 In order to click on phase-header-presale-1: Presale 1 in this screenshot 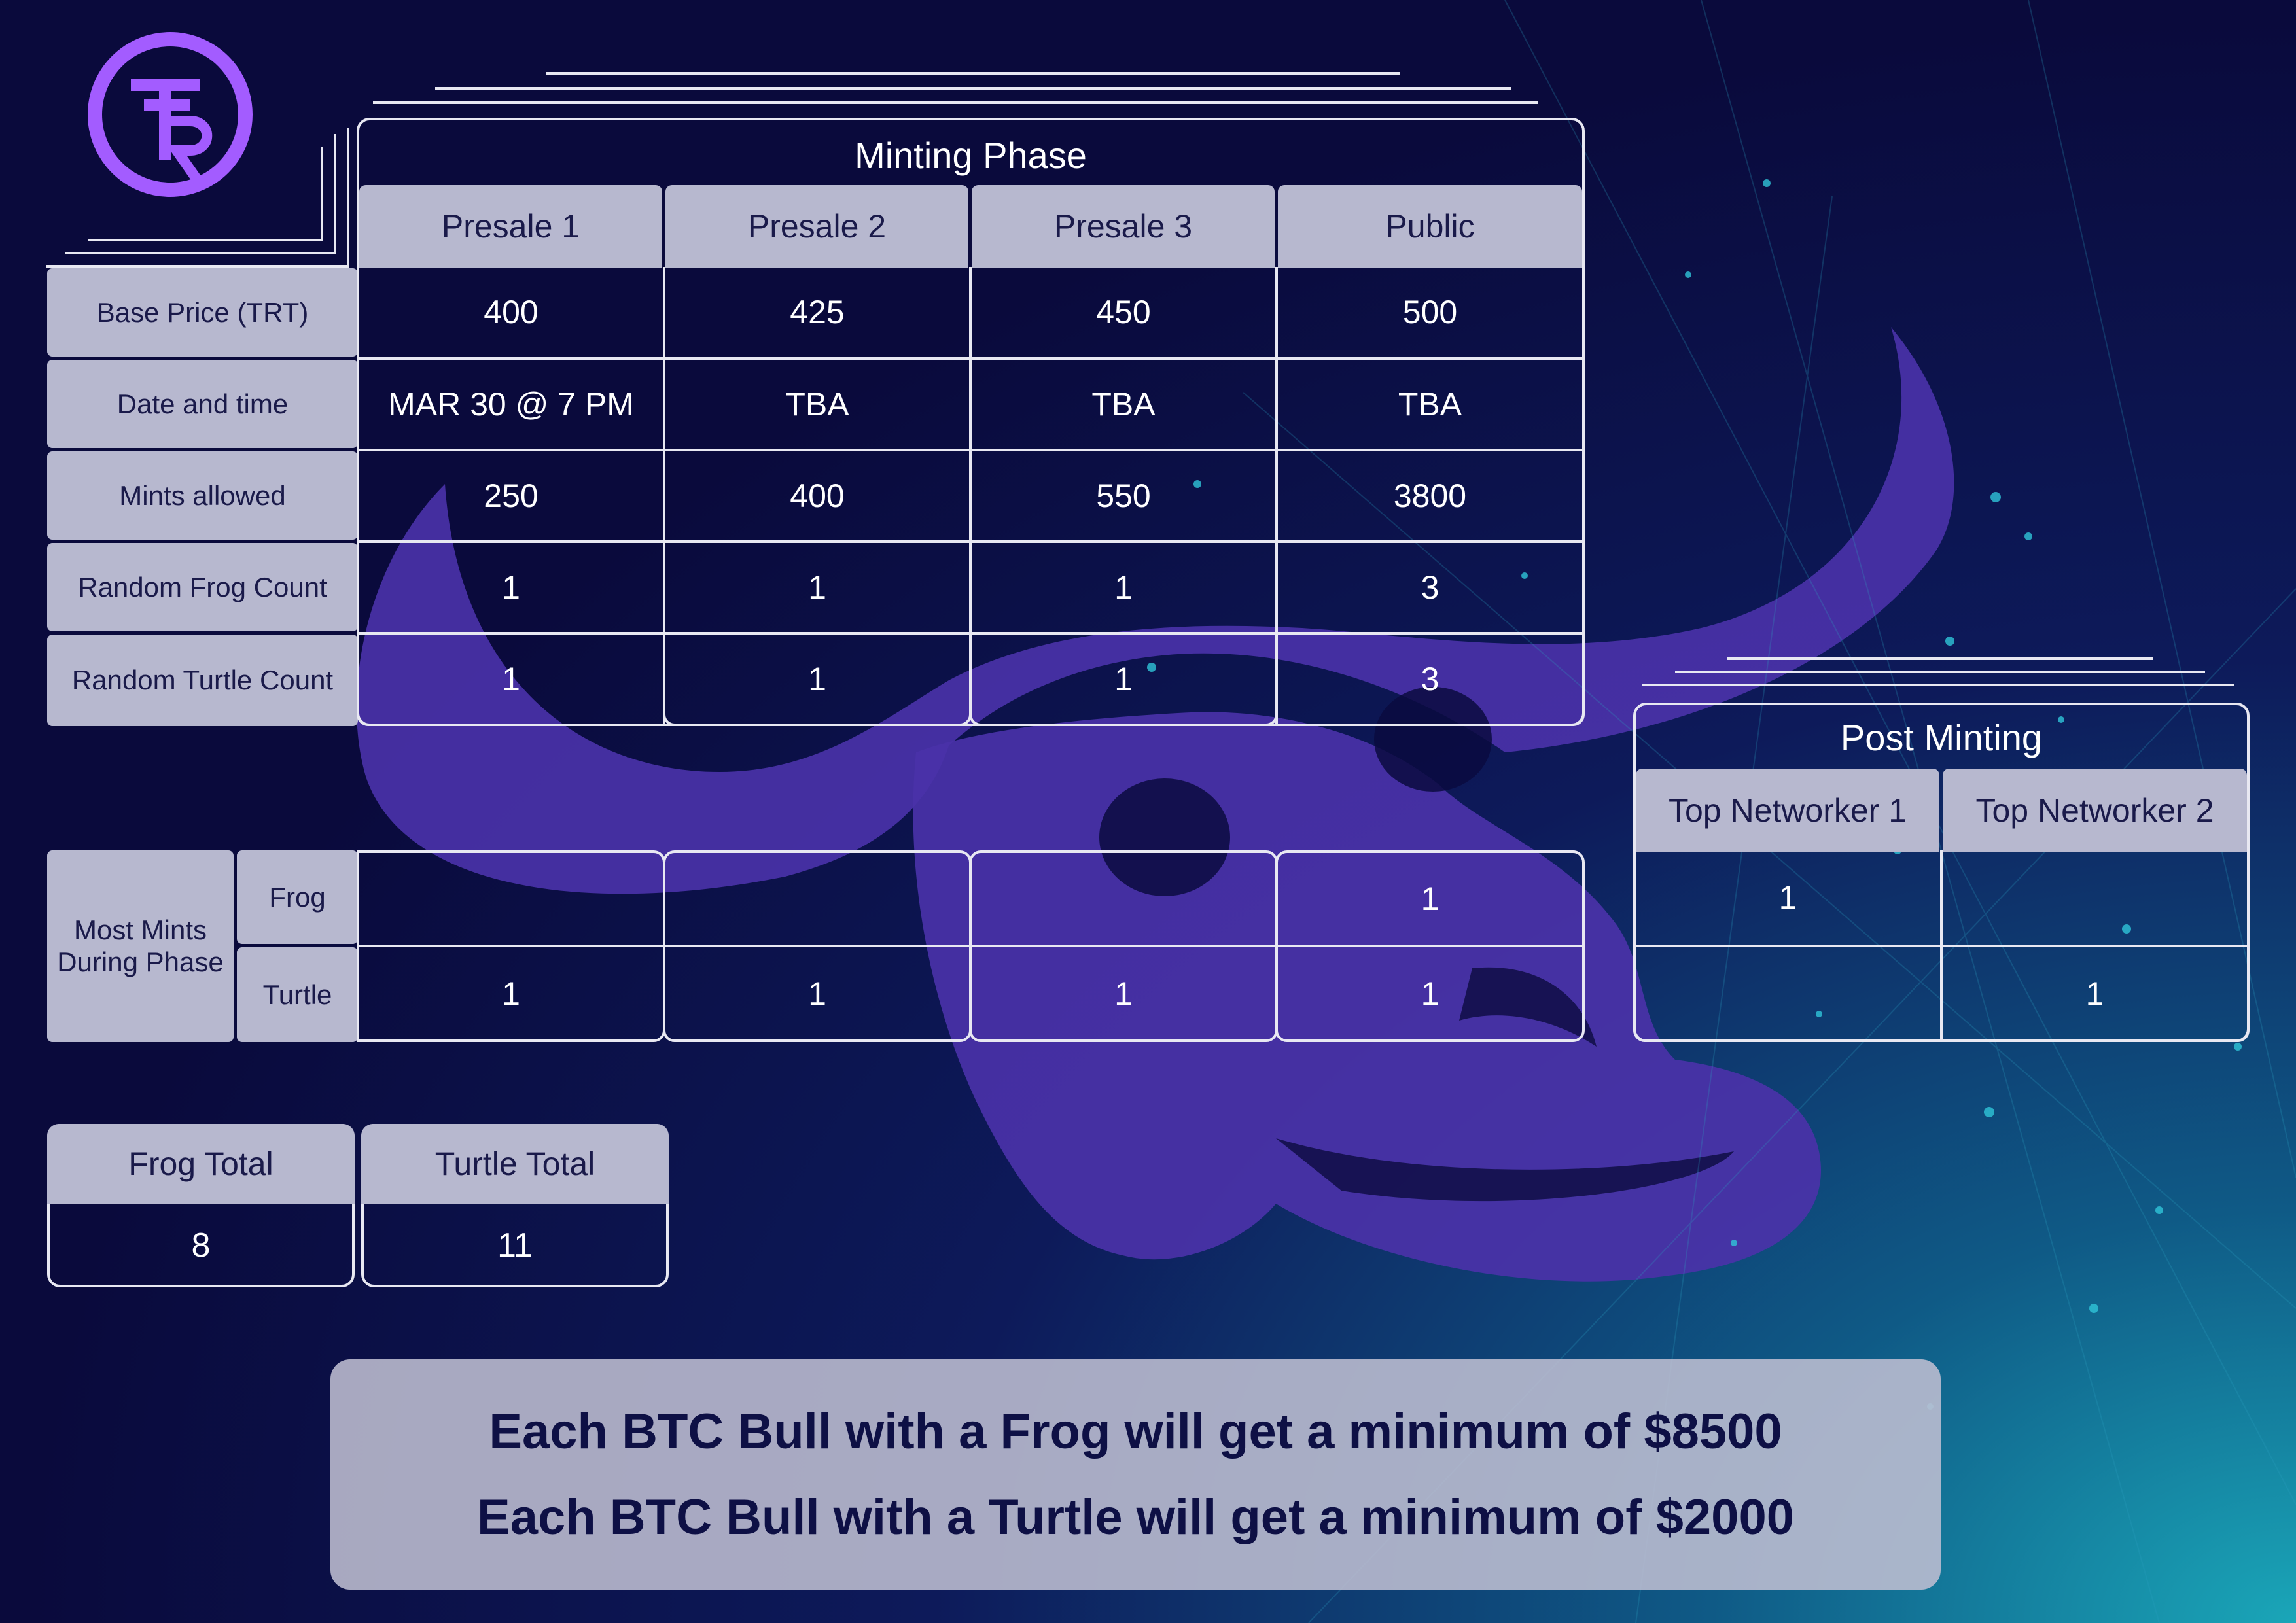, I will do `click(511, 226)`.